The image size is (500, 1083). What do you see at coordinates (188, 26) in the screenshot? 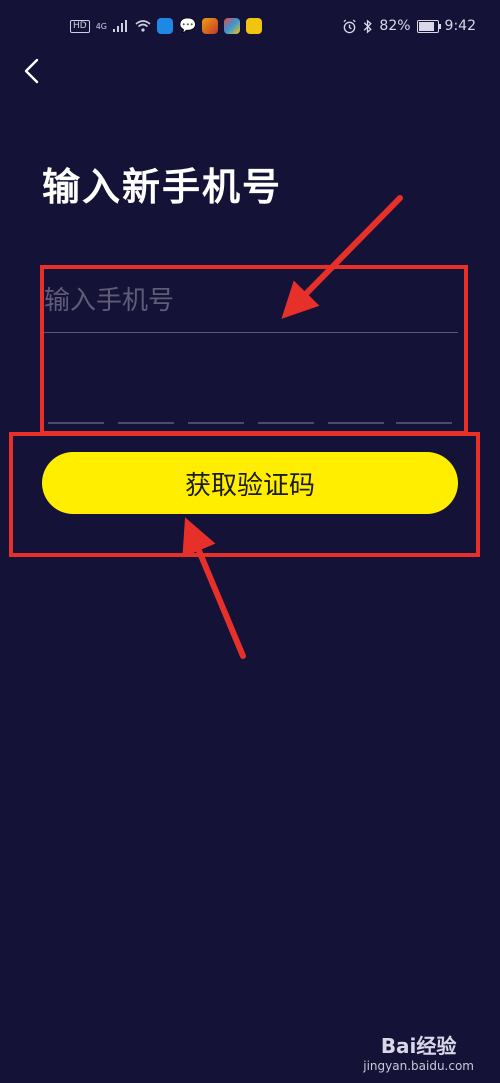
I see `chat-bubble-icon: 💬` at bounding box center [188, 26].